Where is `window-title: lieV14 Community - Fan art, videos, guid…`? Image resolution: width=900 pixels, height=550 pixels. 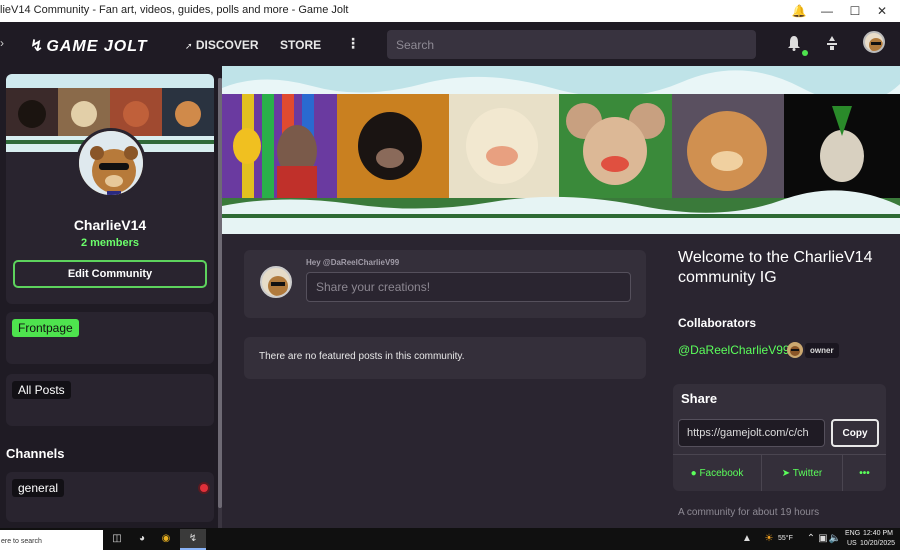
window-title: lieV14 Community - Fan art, videos, guid… is located at coordinates (174, 10).